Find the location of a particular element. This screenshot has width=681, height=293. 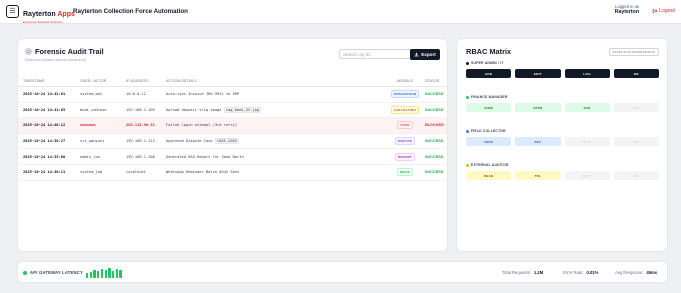

role-heading: FIELD COLLECTOR is located at coordinates (562, 131).